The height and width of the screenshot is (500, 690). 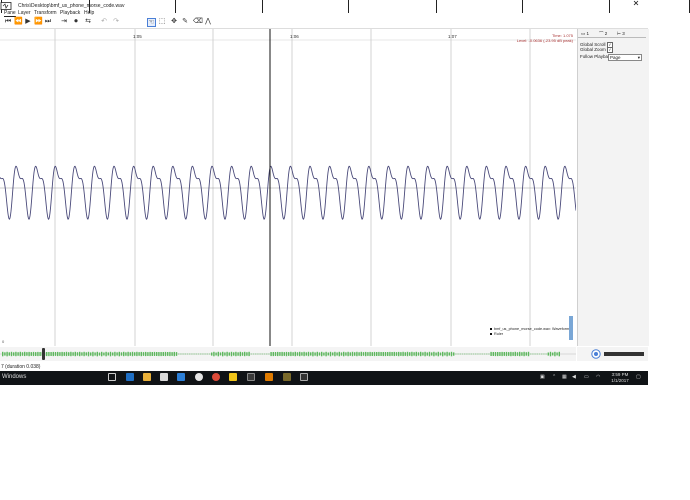 I want to click on google-icon, so click(x=216, y=377).